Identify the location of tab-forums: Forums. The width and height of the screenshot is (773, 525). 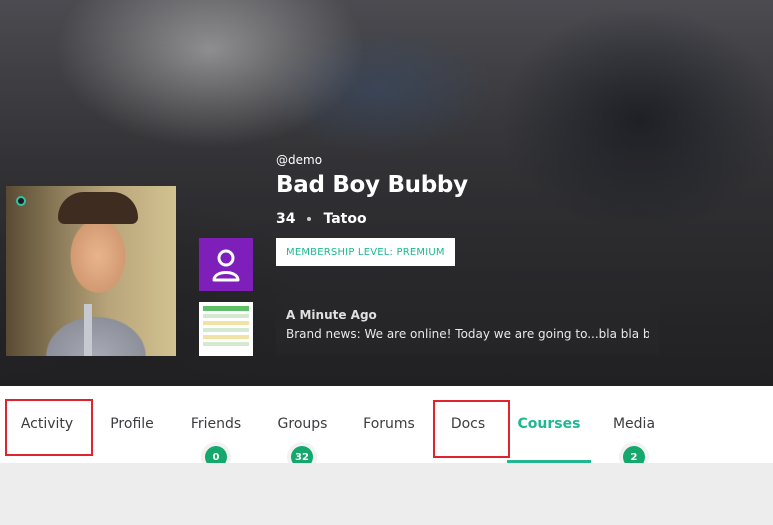
(389, 424).